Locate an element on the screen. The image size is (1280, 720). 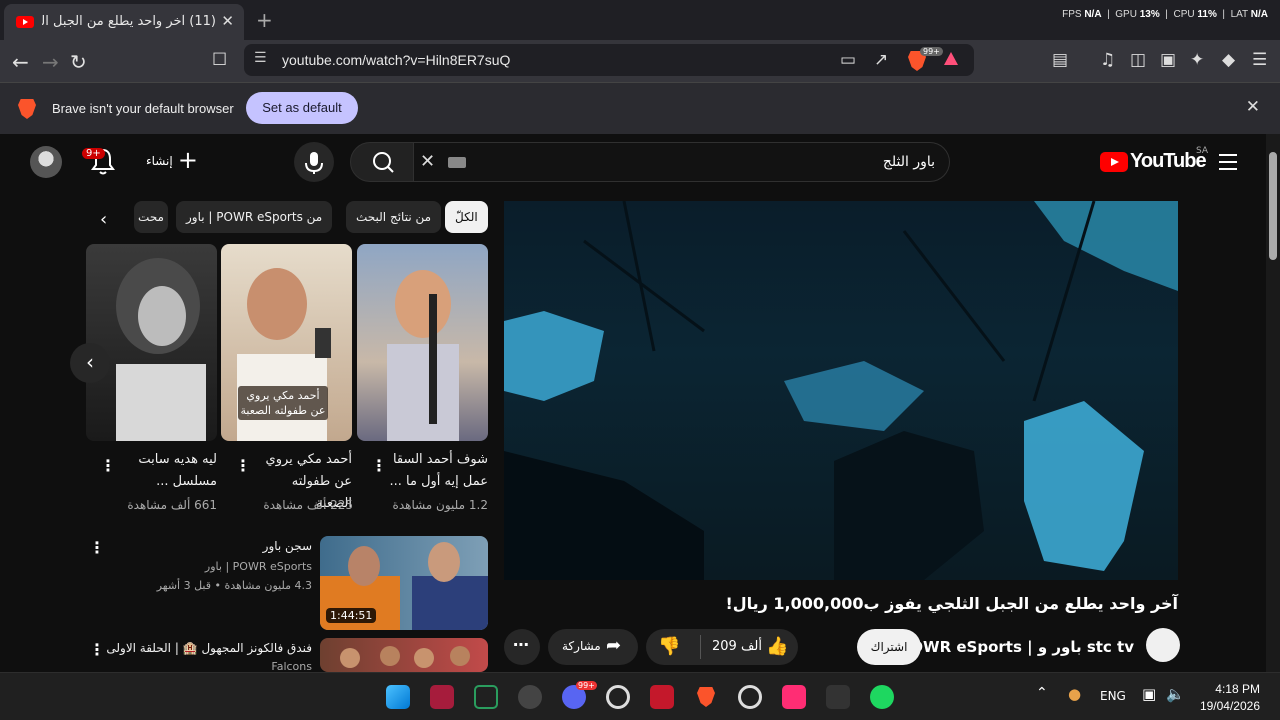
like-dislike-group: 👎 209 ألف 👍 is located at coordinates (722, 647).